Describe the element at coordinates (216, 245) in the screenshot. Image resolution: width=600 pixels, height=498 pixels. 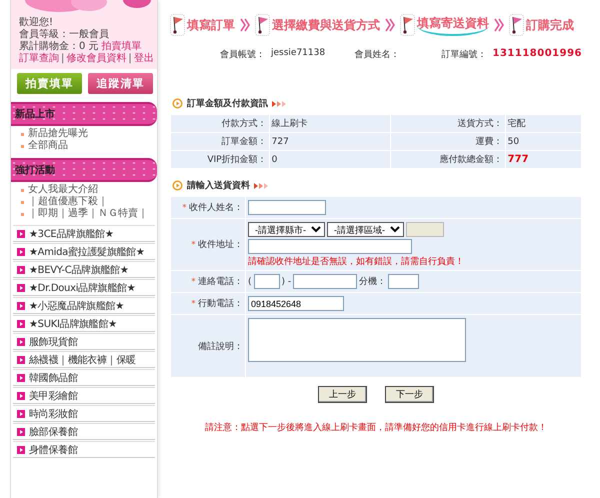
I see `field-label: ＊收件地址：` at that location.